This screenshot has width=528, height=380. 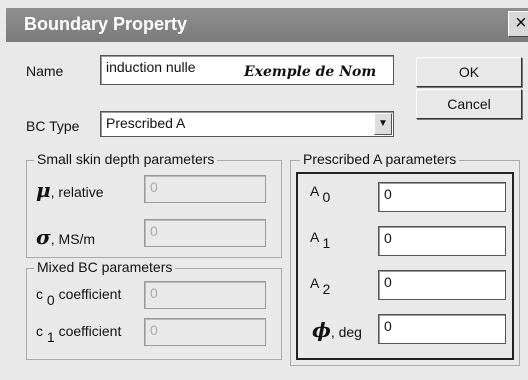 What do you see at coordinates (154, 187) in the screenshot?
I see `mu-value: 0` at bounding box center [154, 187].